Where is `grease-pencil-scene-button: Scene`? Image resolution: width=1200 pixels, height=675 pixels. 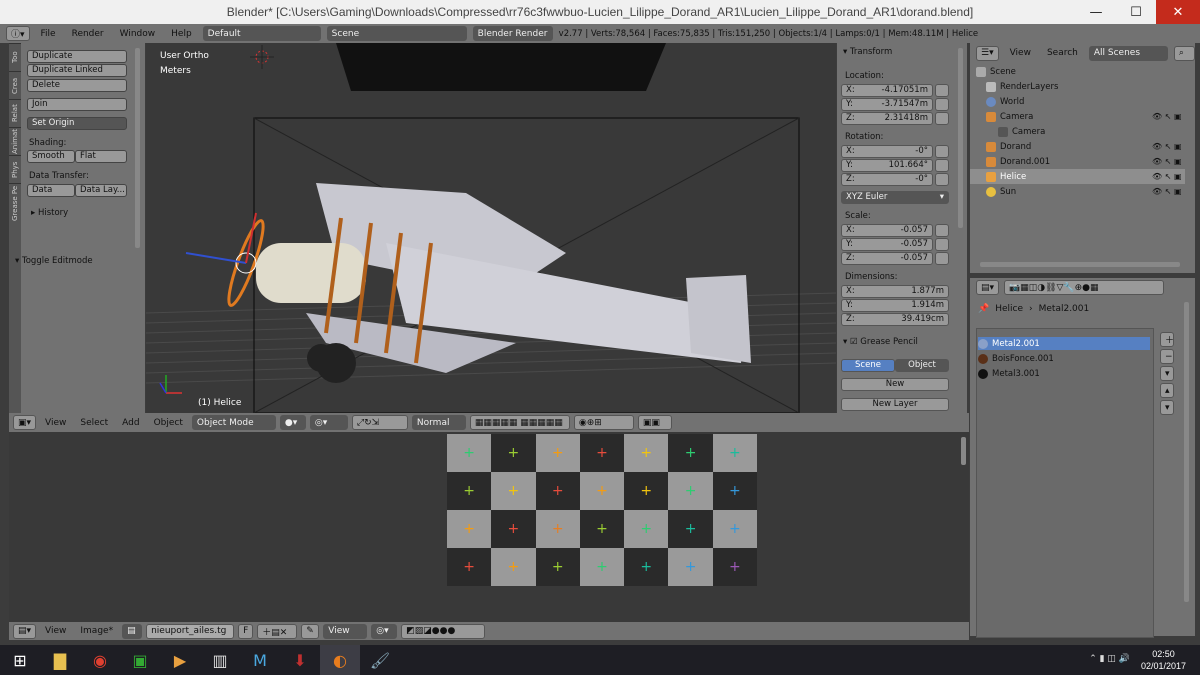
grease-pencil-scene-button: Scene is located at coordinates (868, 365).